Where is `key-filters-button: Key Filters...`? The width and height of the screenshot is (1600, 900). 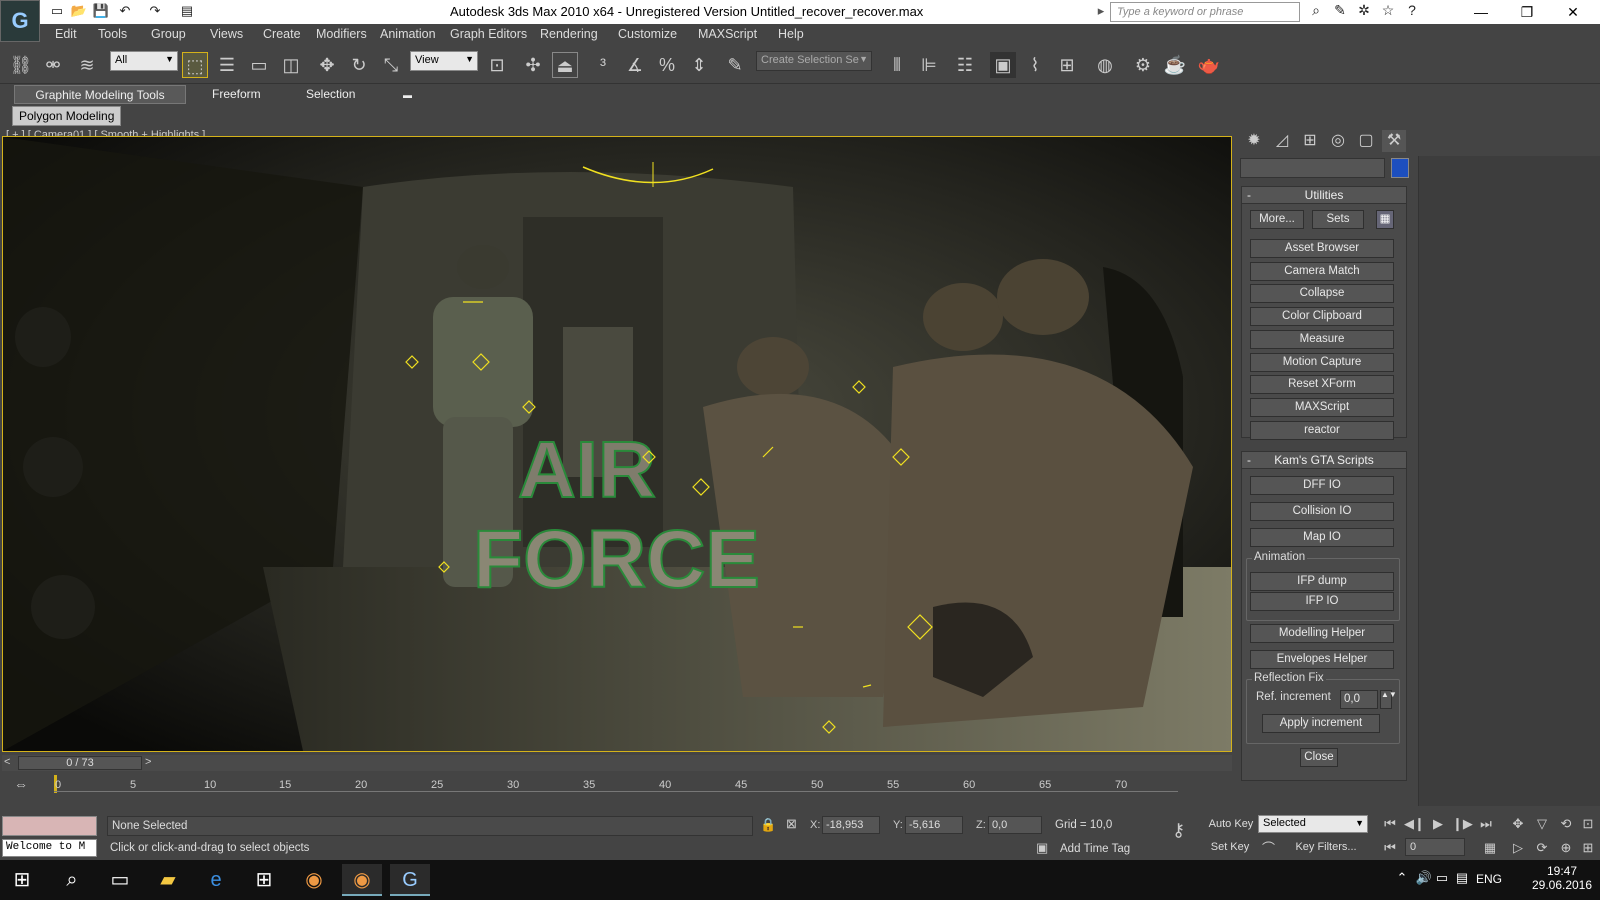
key-filters-button: Key Filters... is located at coordinates (1326, 847).